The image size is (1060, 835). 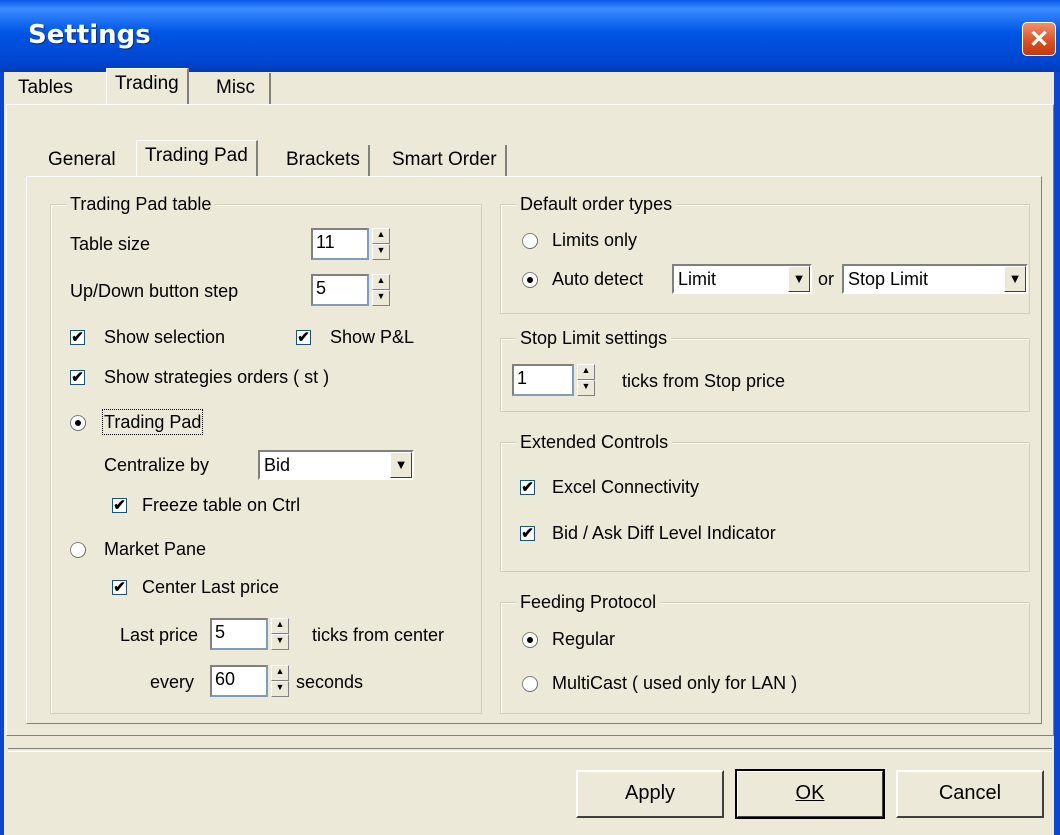 I want to click on limits-only-radio, so click(x=530, y=241).